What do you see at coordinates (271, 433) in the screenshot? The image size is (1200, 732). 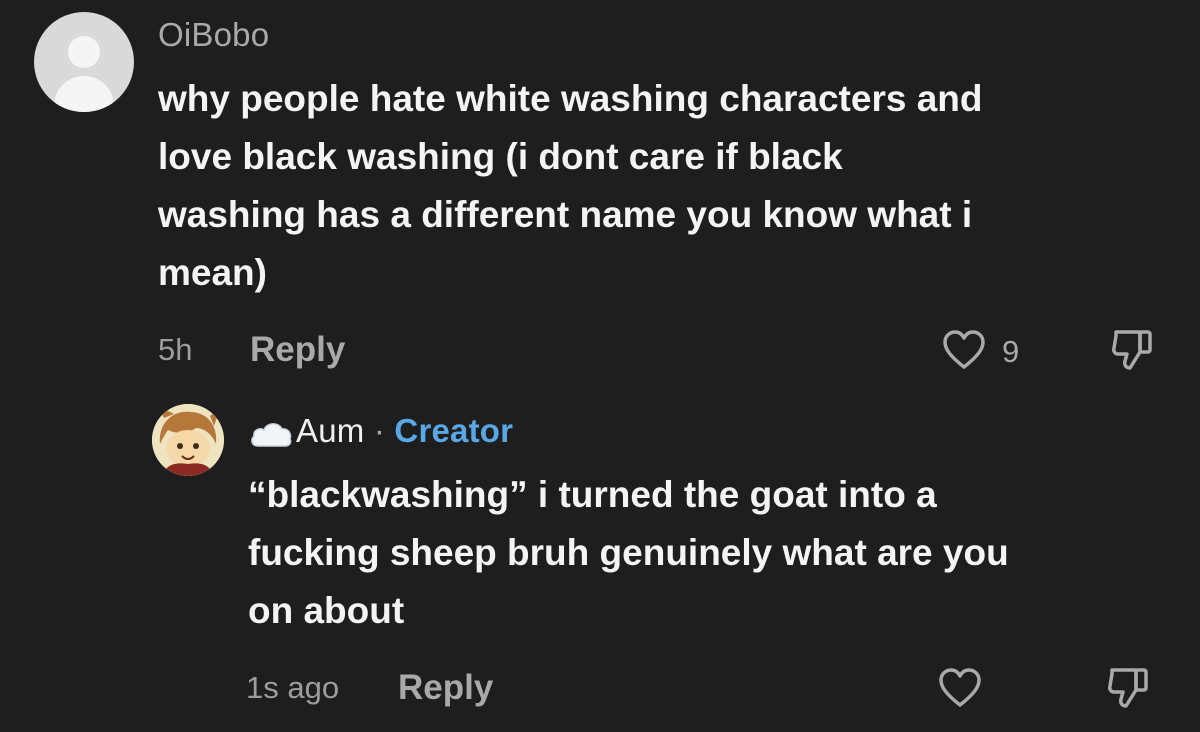 I see `cloud-icon` at bounding box center [271, 433].